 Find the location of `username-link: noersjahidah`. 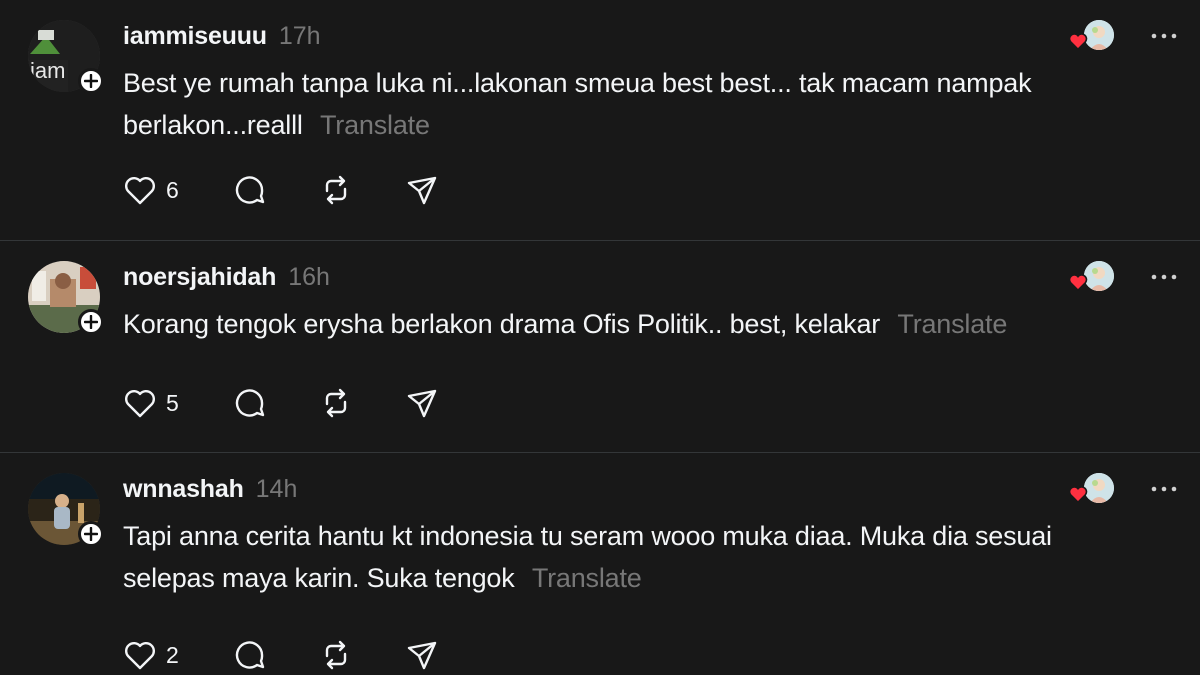

username-link: noersjahidah is located at coordinates (199, 277).